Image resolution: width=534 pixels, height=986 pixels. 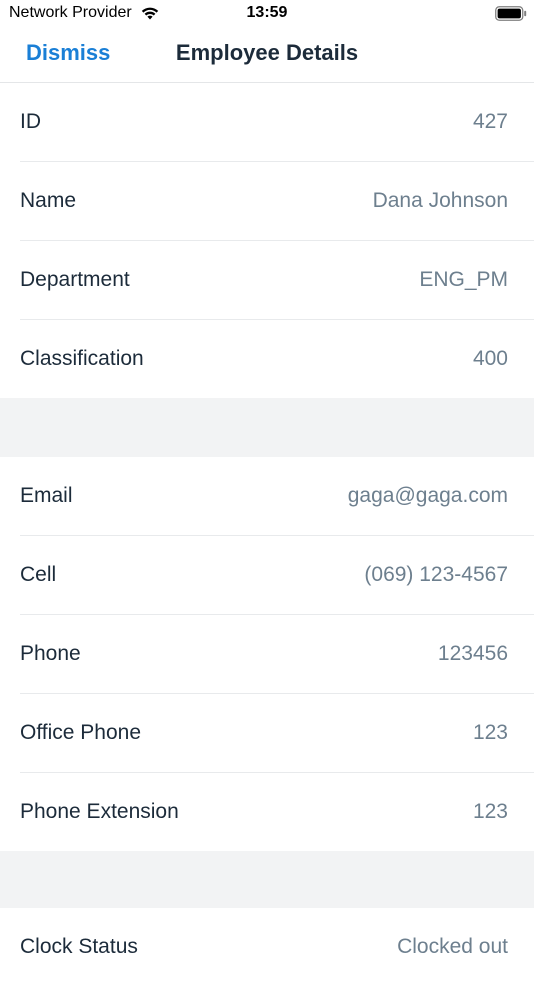 I want to click on detail-row-department: Department ENG_PM, so click(x=277, y=280).